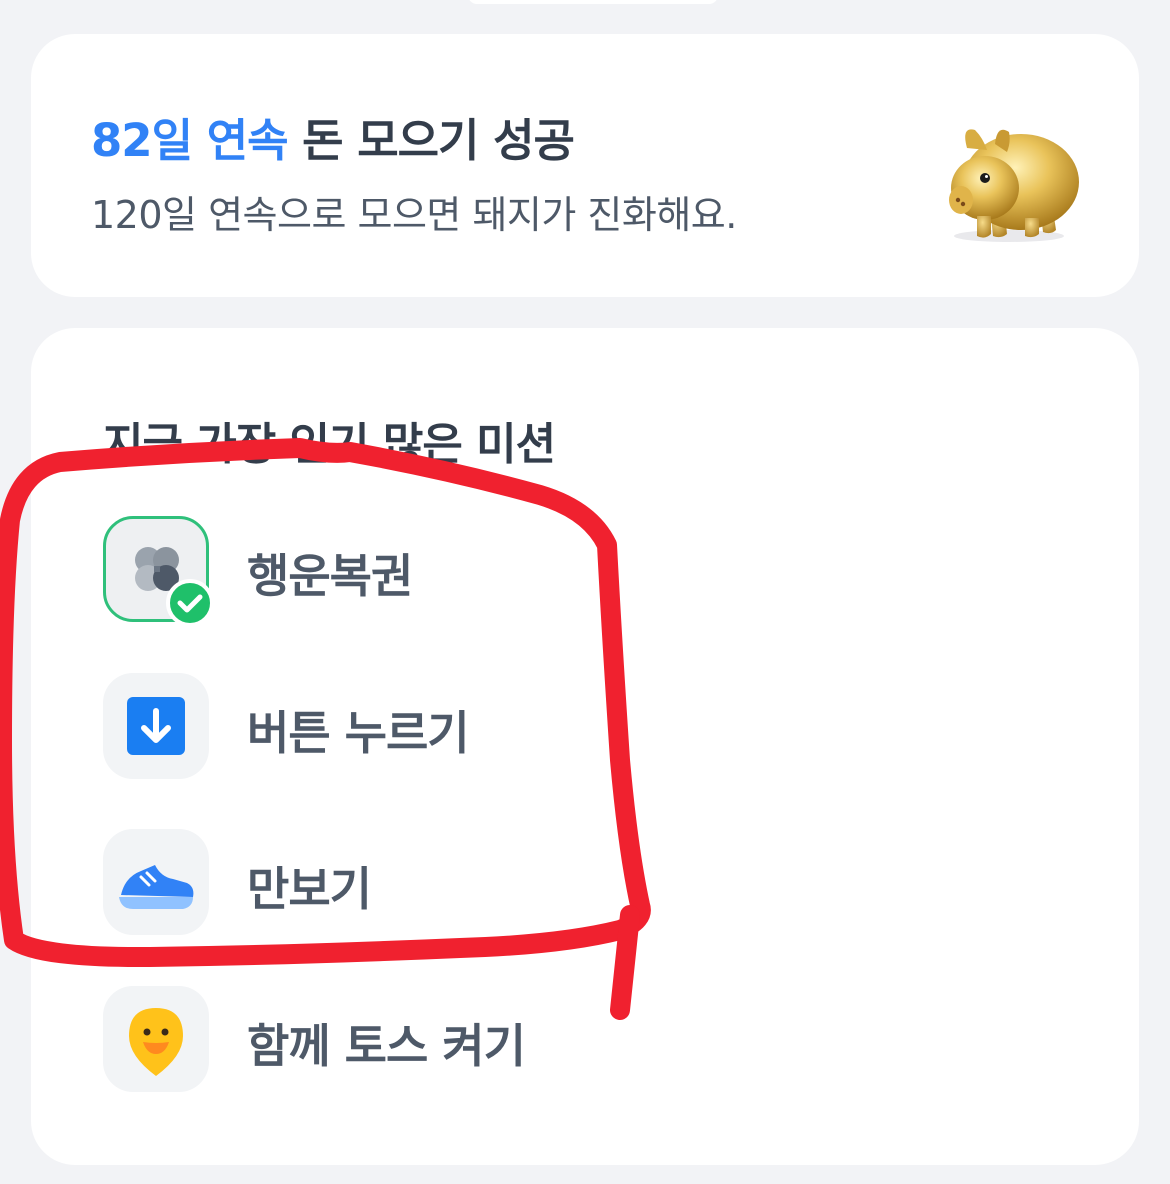 This screenshot has height=1184, width=1170. Describe the element at coordinates (157, 570) in the screenshot. I see `clover-icon` at that location.